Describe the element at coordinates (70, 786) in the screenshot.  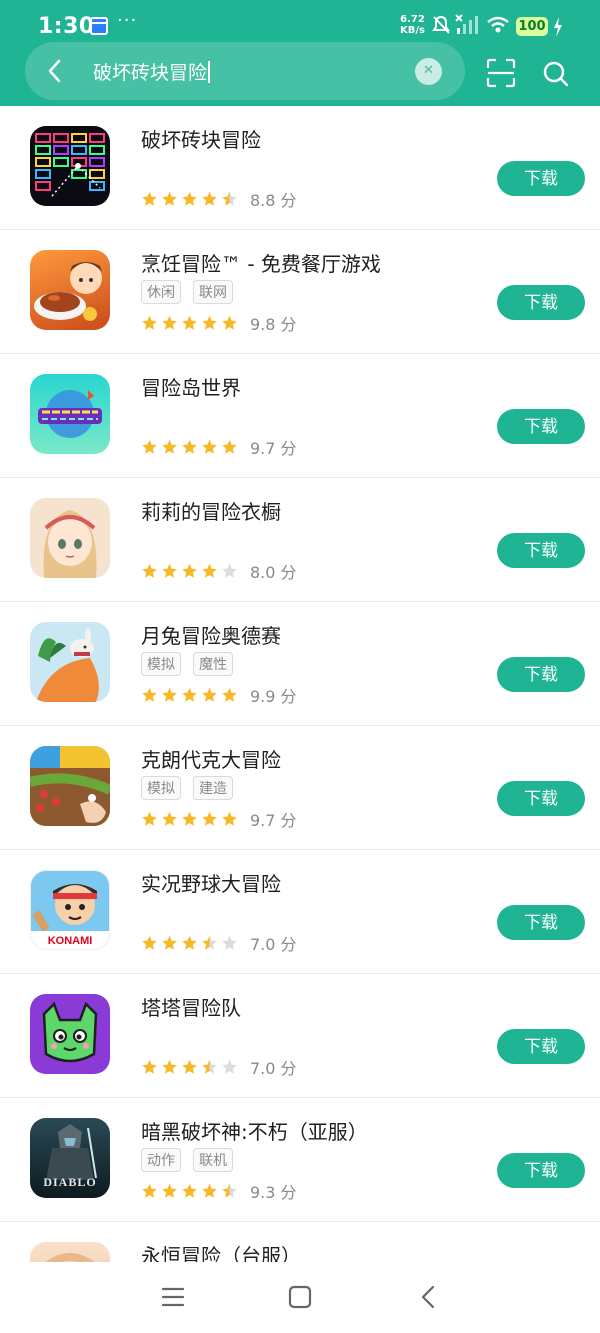
I see `klondike-icon` at that location.